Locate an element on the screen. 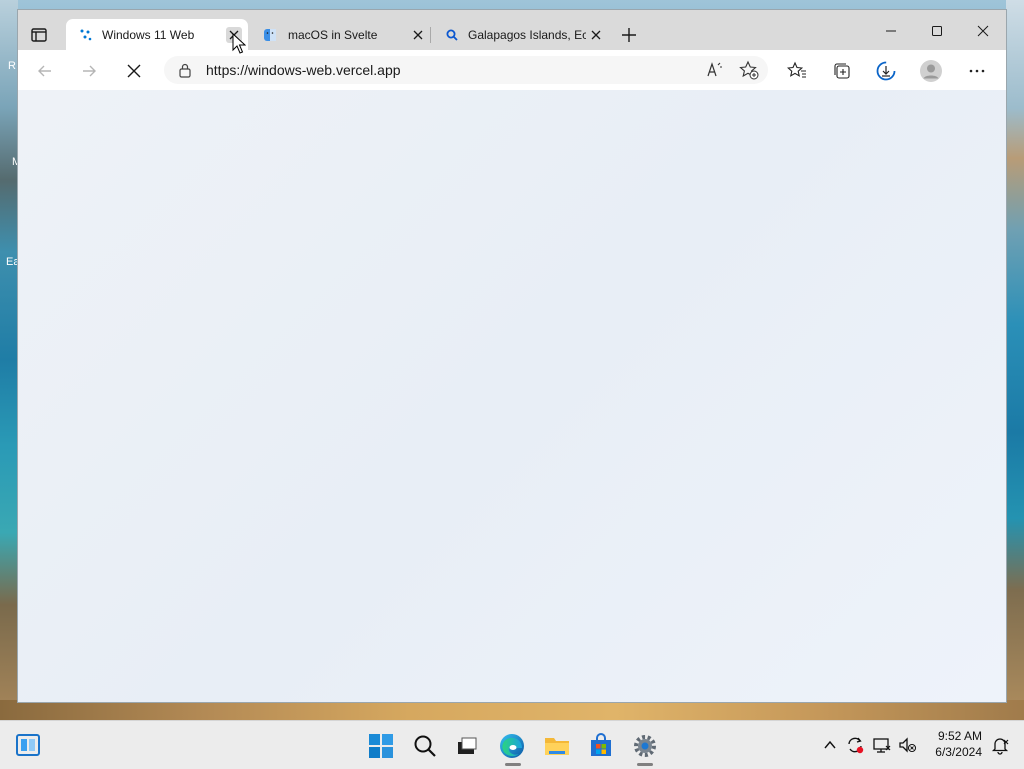  downloads-button is located at coordinates (886, 71).